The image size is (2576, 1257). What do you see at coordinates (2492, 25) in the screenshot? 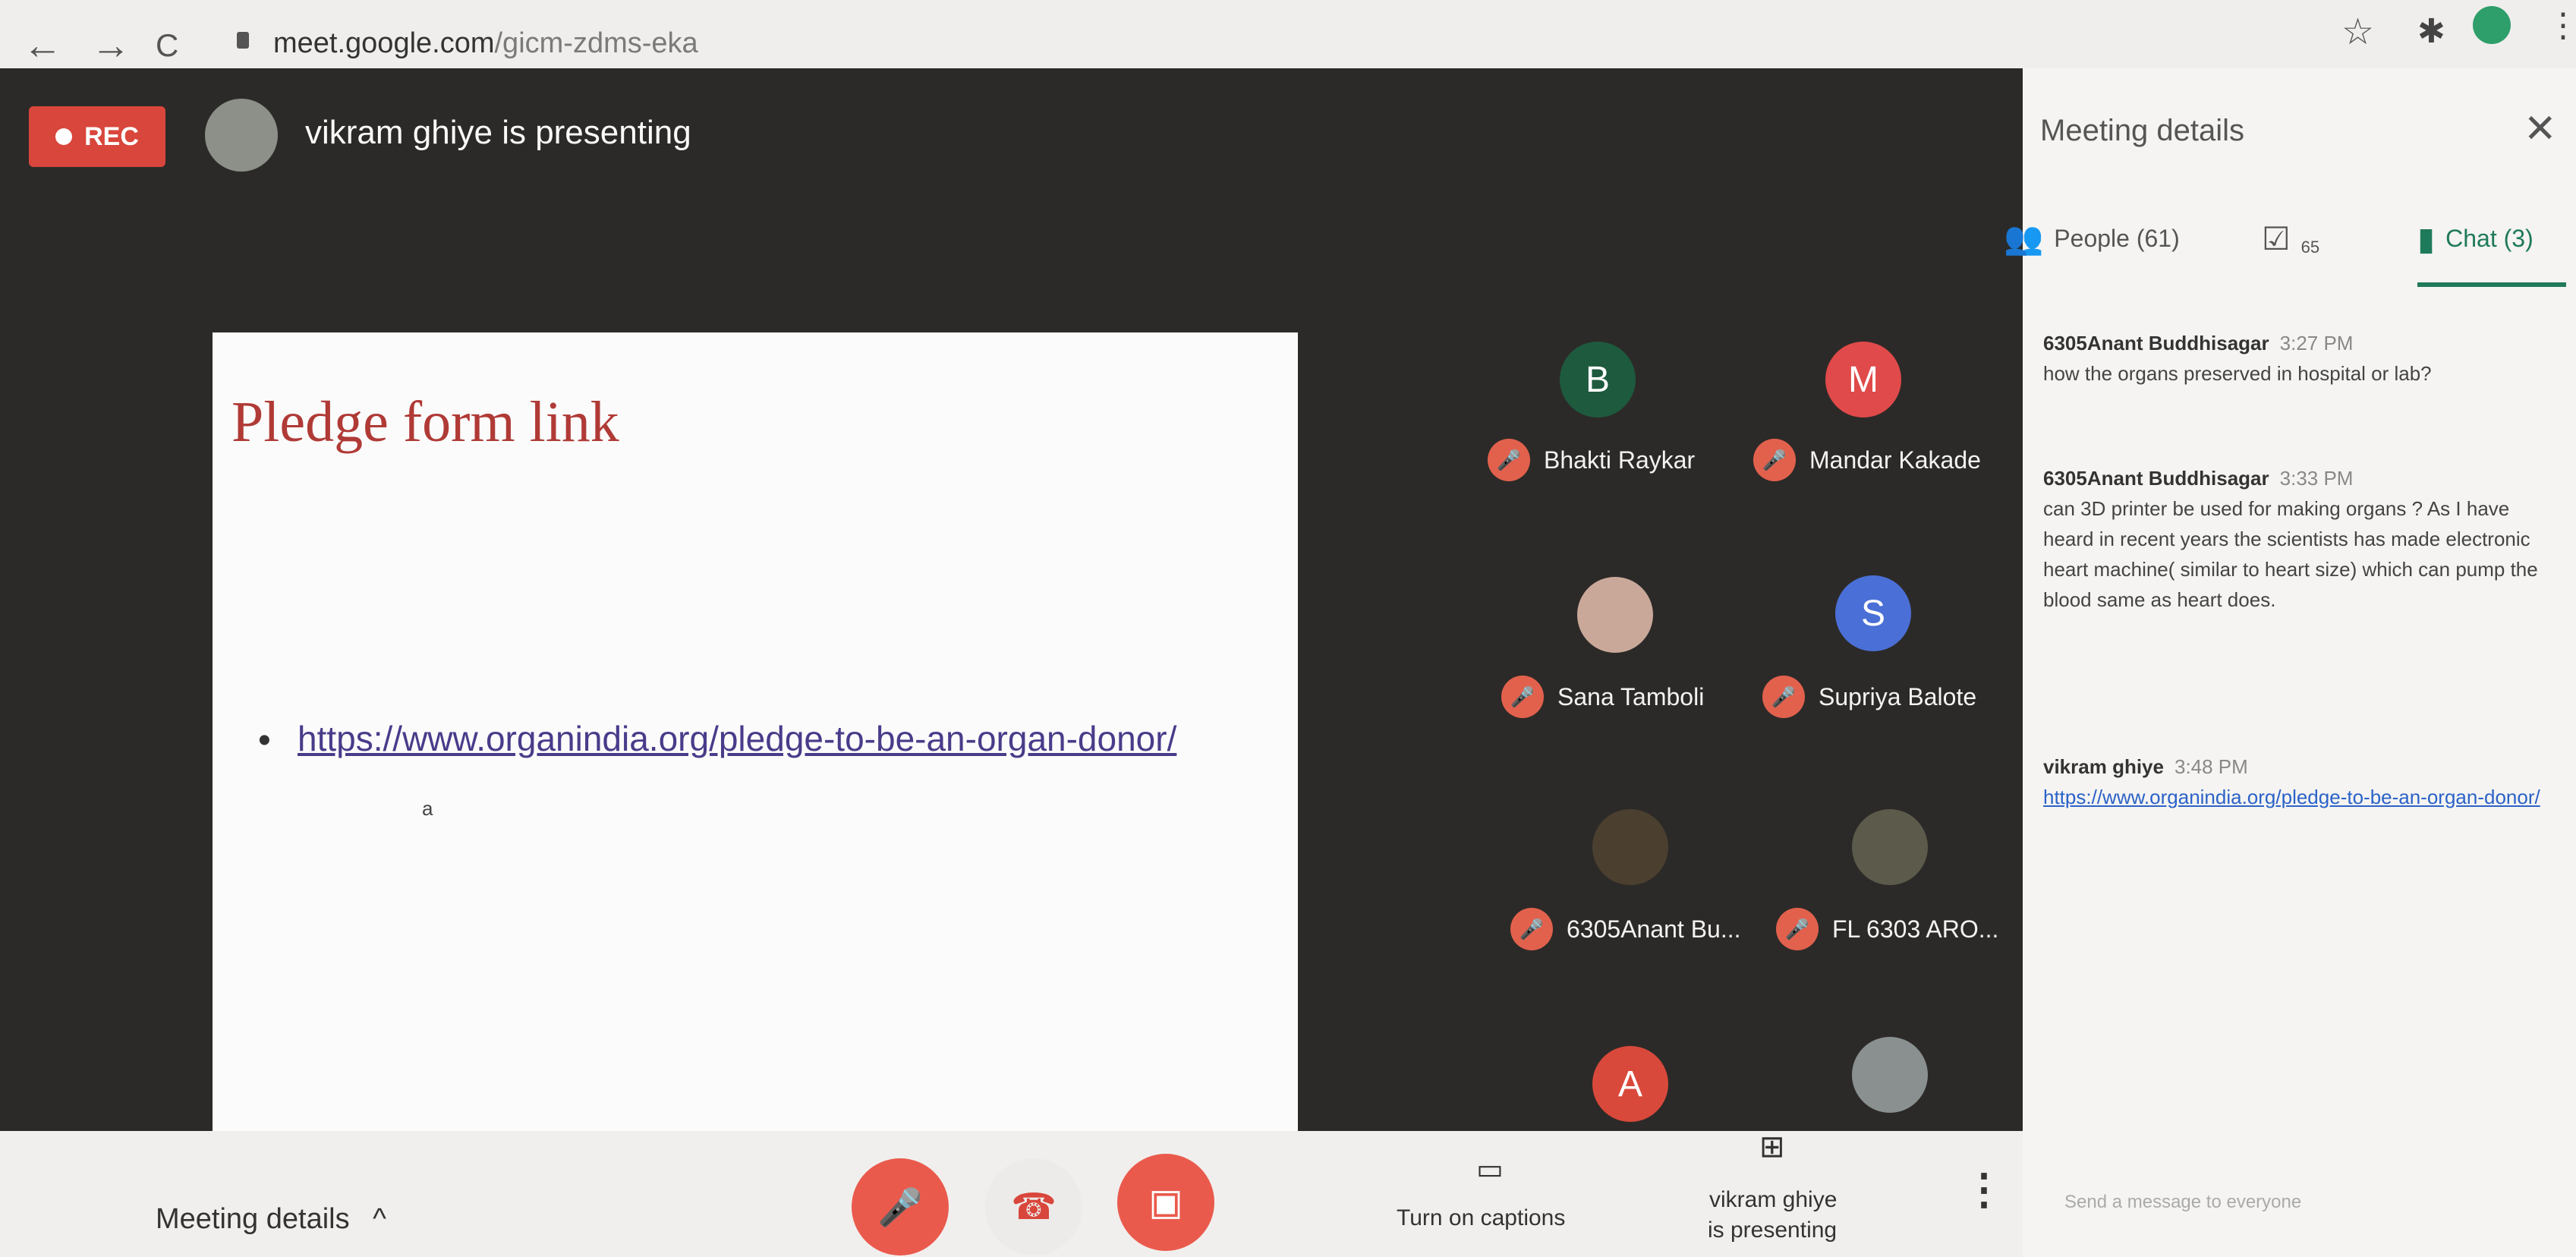
I see `profile-avatar` at bounding box center [2492, 25].